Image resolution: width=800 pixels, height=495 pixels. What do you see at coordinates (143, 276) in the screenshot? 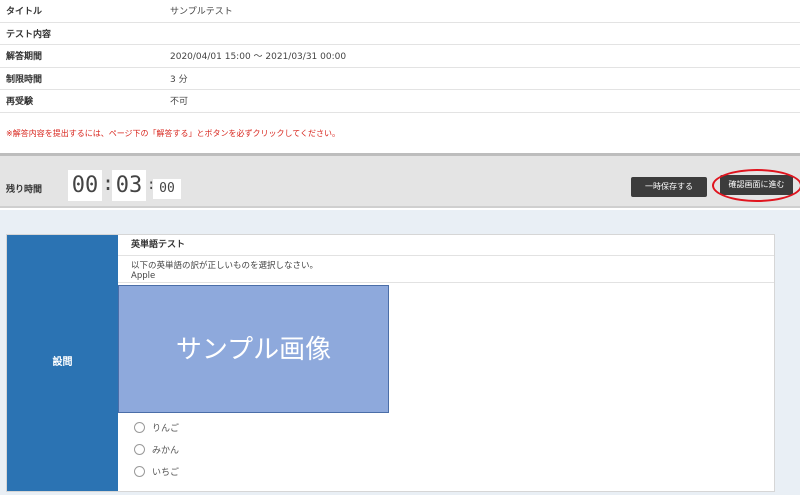
I see `question-word: Apple` at bounding box center [143, 276].